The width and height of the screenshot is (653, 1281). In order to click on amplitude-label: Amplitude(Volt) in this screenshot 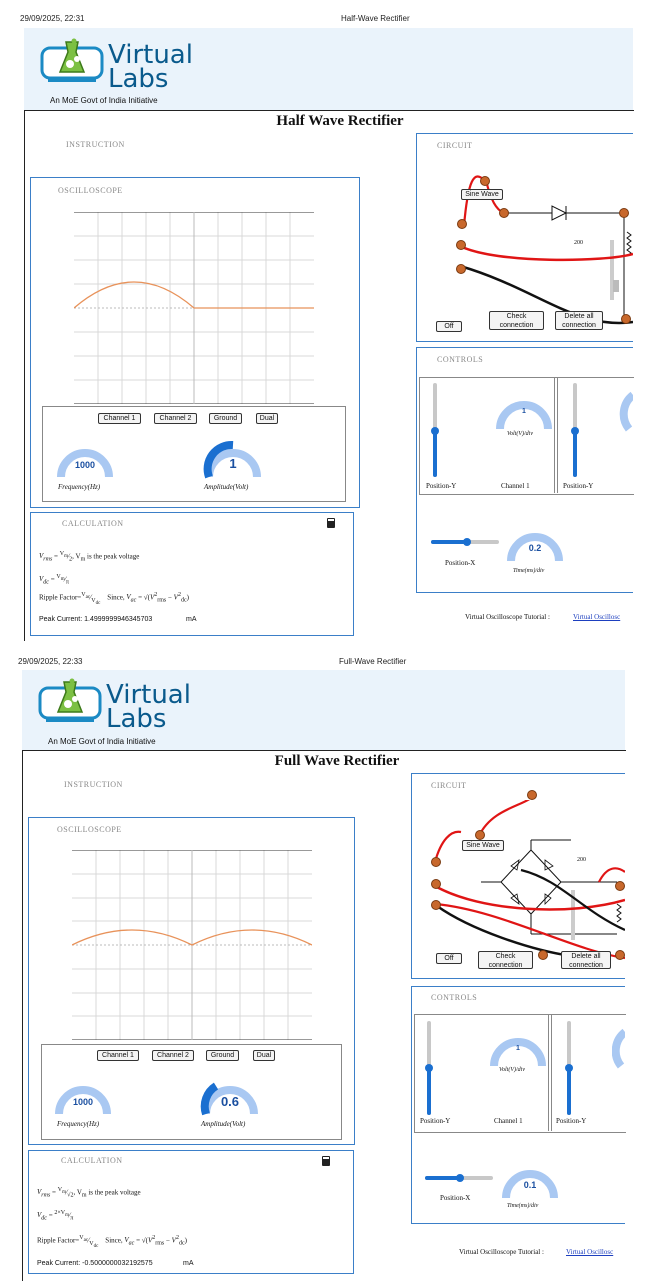, I will do `click(223, 1124)`.